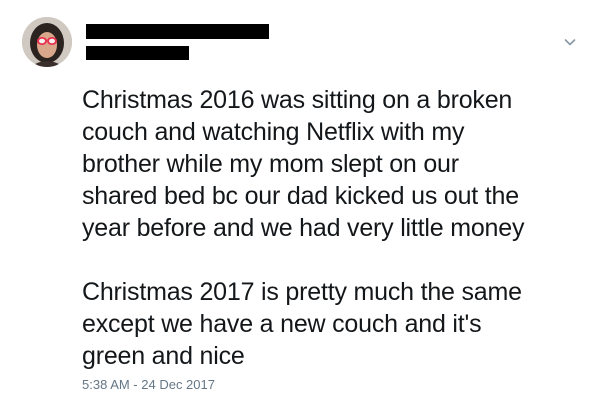 The height and width of the screenshot is (409, 613). Describe the element at coordinates (273, 132) in the screenshot. I see `tweet-text-line: couch and watching Netflix with my` at that location.